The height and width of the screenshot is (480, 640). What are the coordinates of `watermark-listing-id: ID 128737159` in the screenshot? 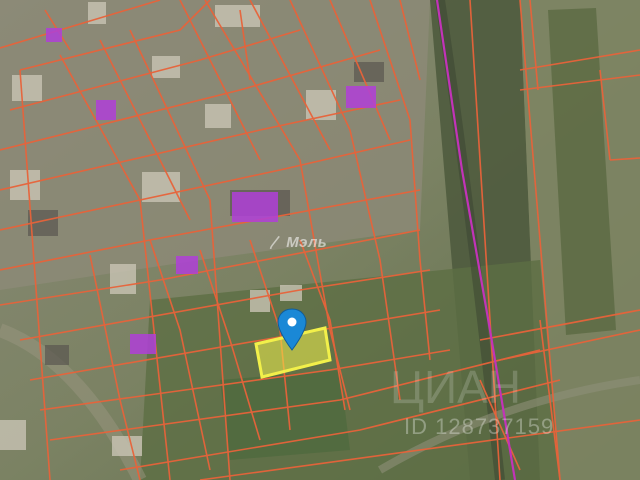 It's located at (479, 426).